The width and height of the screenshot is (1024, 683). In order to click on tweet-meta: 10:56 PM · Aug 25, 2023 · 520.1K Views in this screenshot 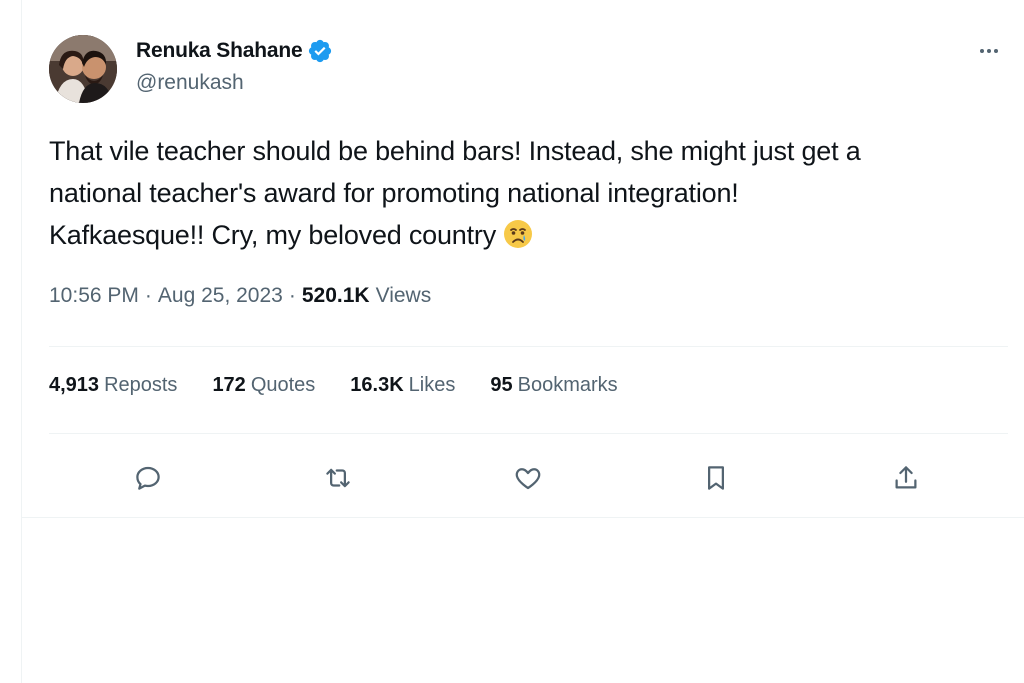, I will do `click(240, 296)`.